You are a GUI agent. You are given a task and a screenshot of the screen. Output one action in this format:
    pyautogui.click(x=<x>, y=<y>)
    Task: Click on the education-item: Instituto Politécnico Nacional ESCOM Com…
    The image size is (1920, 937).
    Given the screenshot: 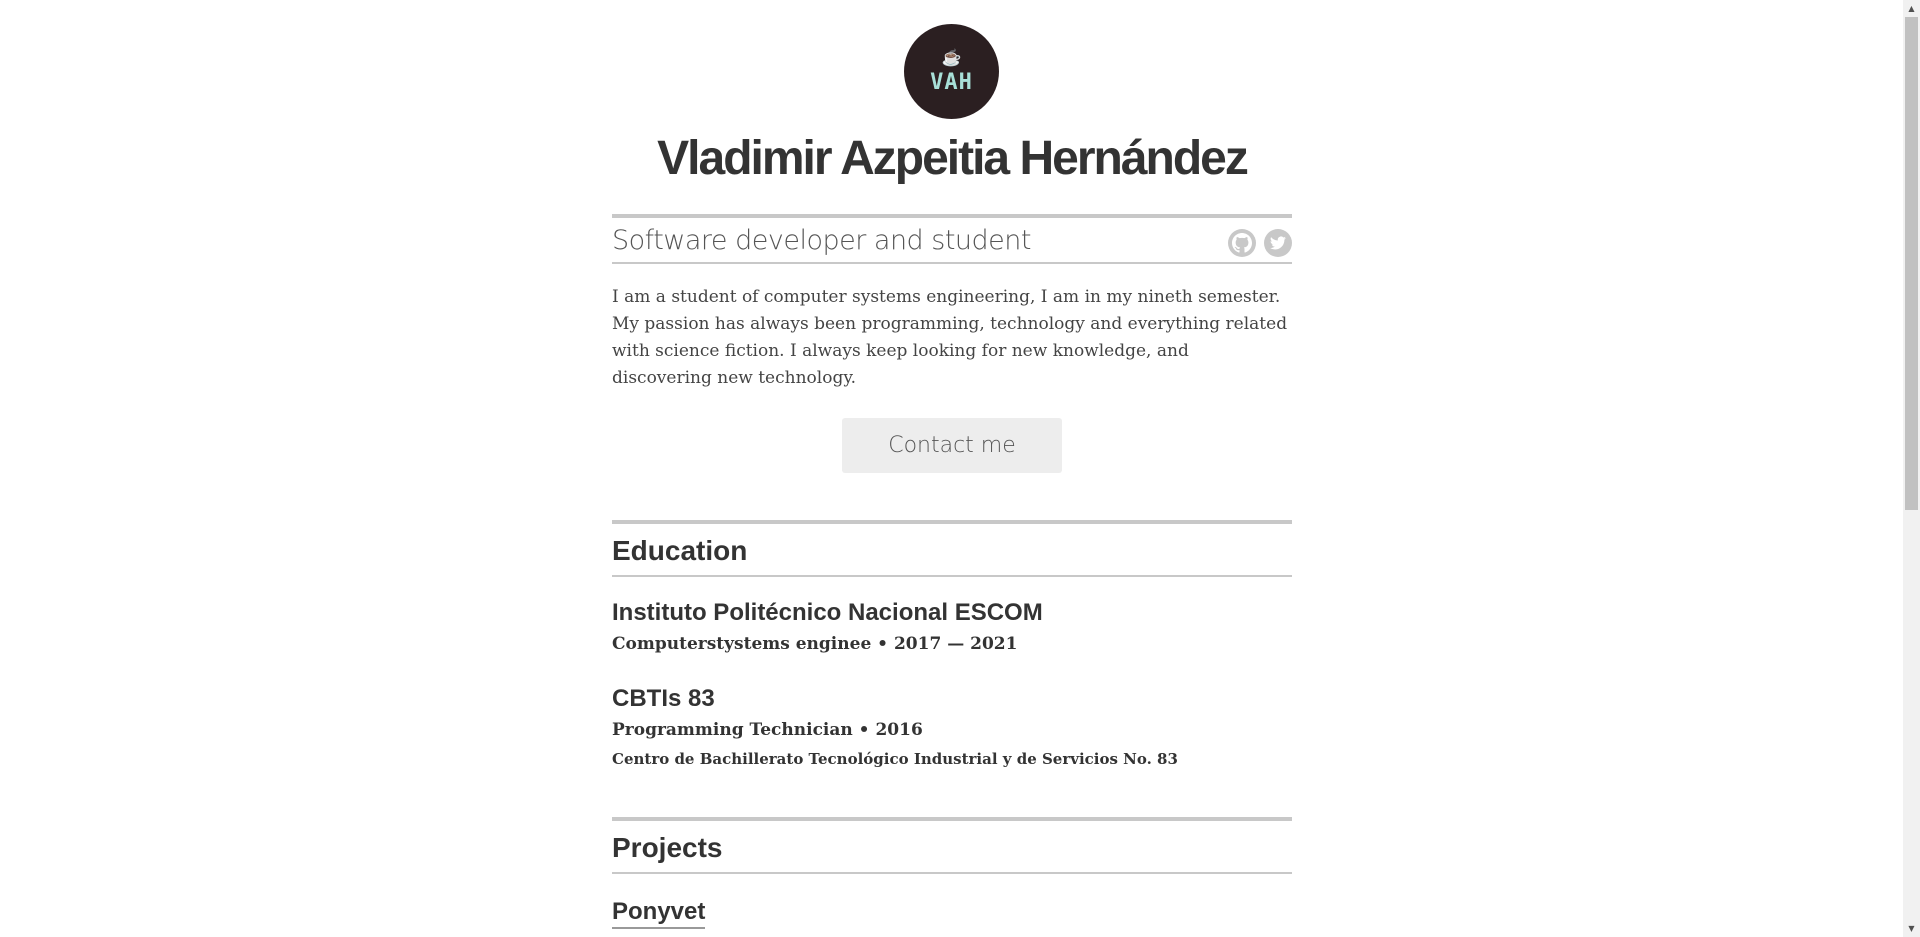 What is the action you would take?
    pyautogui.click(x=952, y=627)
    